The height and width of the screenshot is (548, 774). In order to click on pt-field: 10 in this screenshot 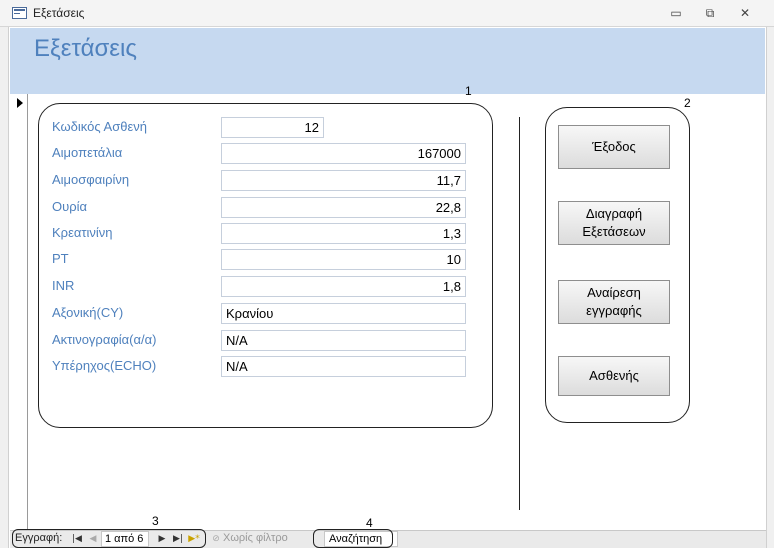, I will do `click(343, 259)`.